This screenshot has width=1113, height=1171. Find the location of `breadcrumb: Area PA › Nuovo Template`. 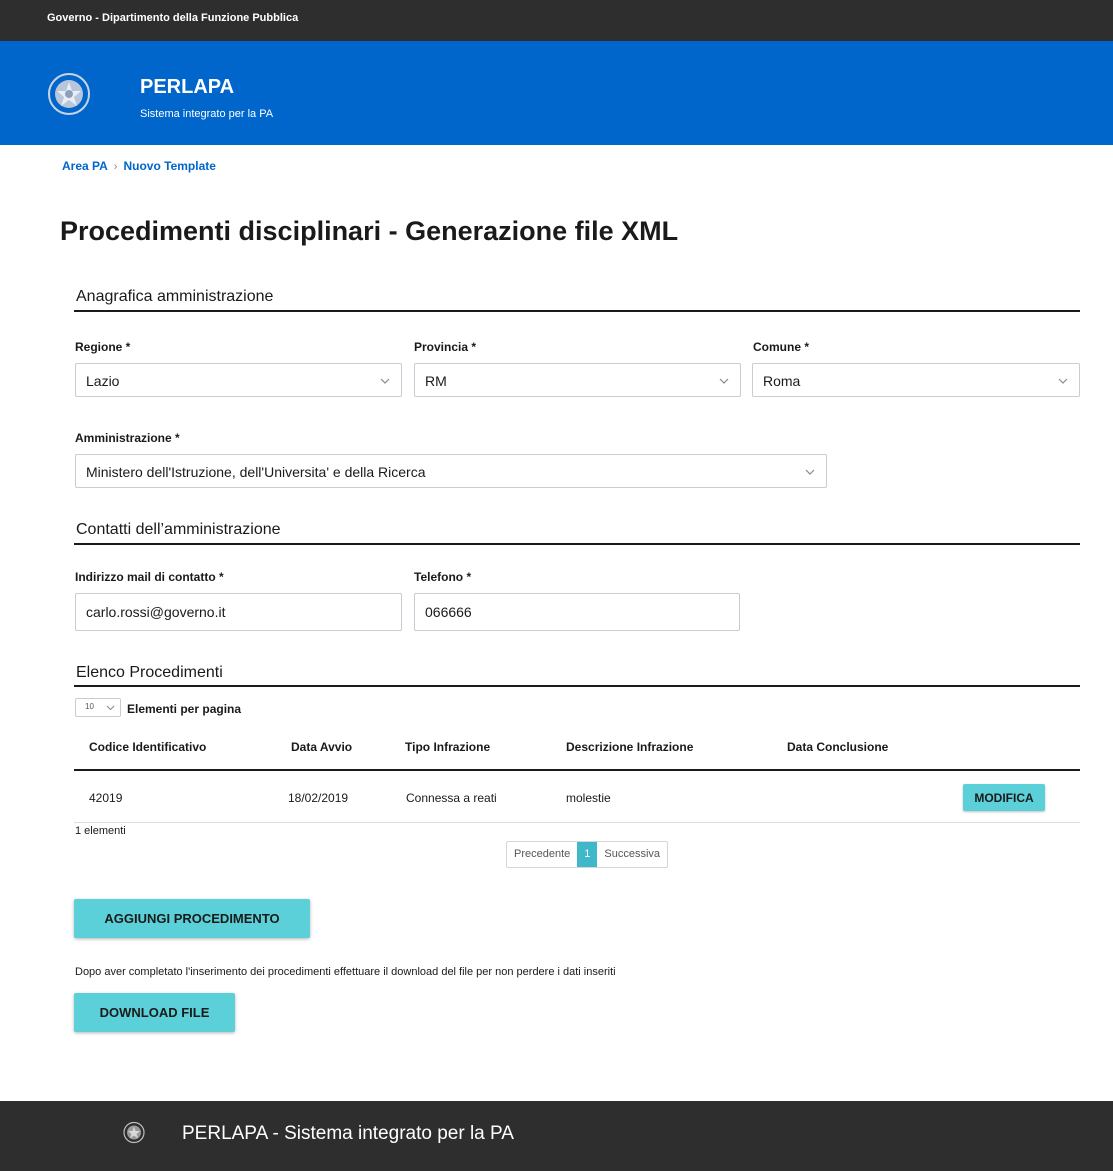

breadcrumb: Area PA › Nuovo Template is located at coordinates (139, 166).